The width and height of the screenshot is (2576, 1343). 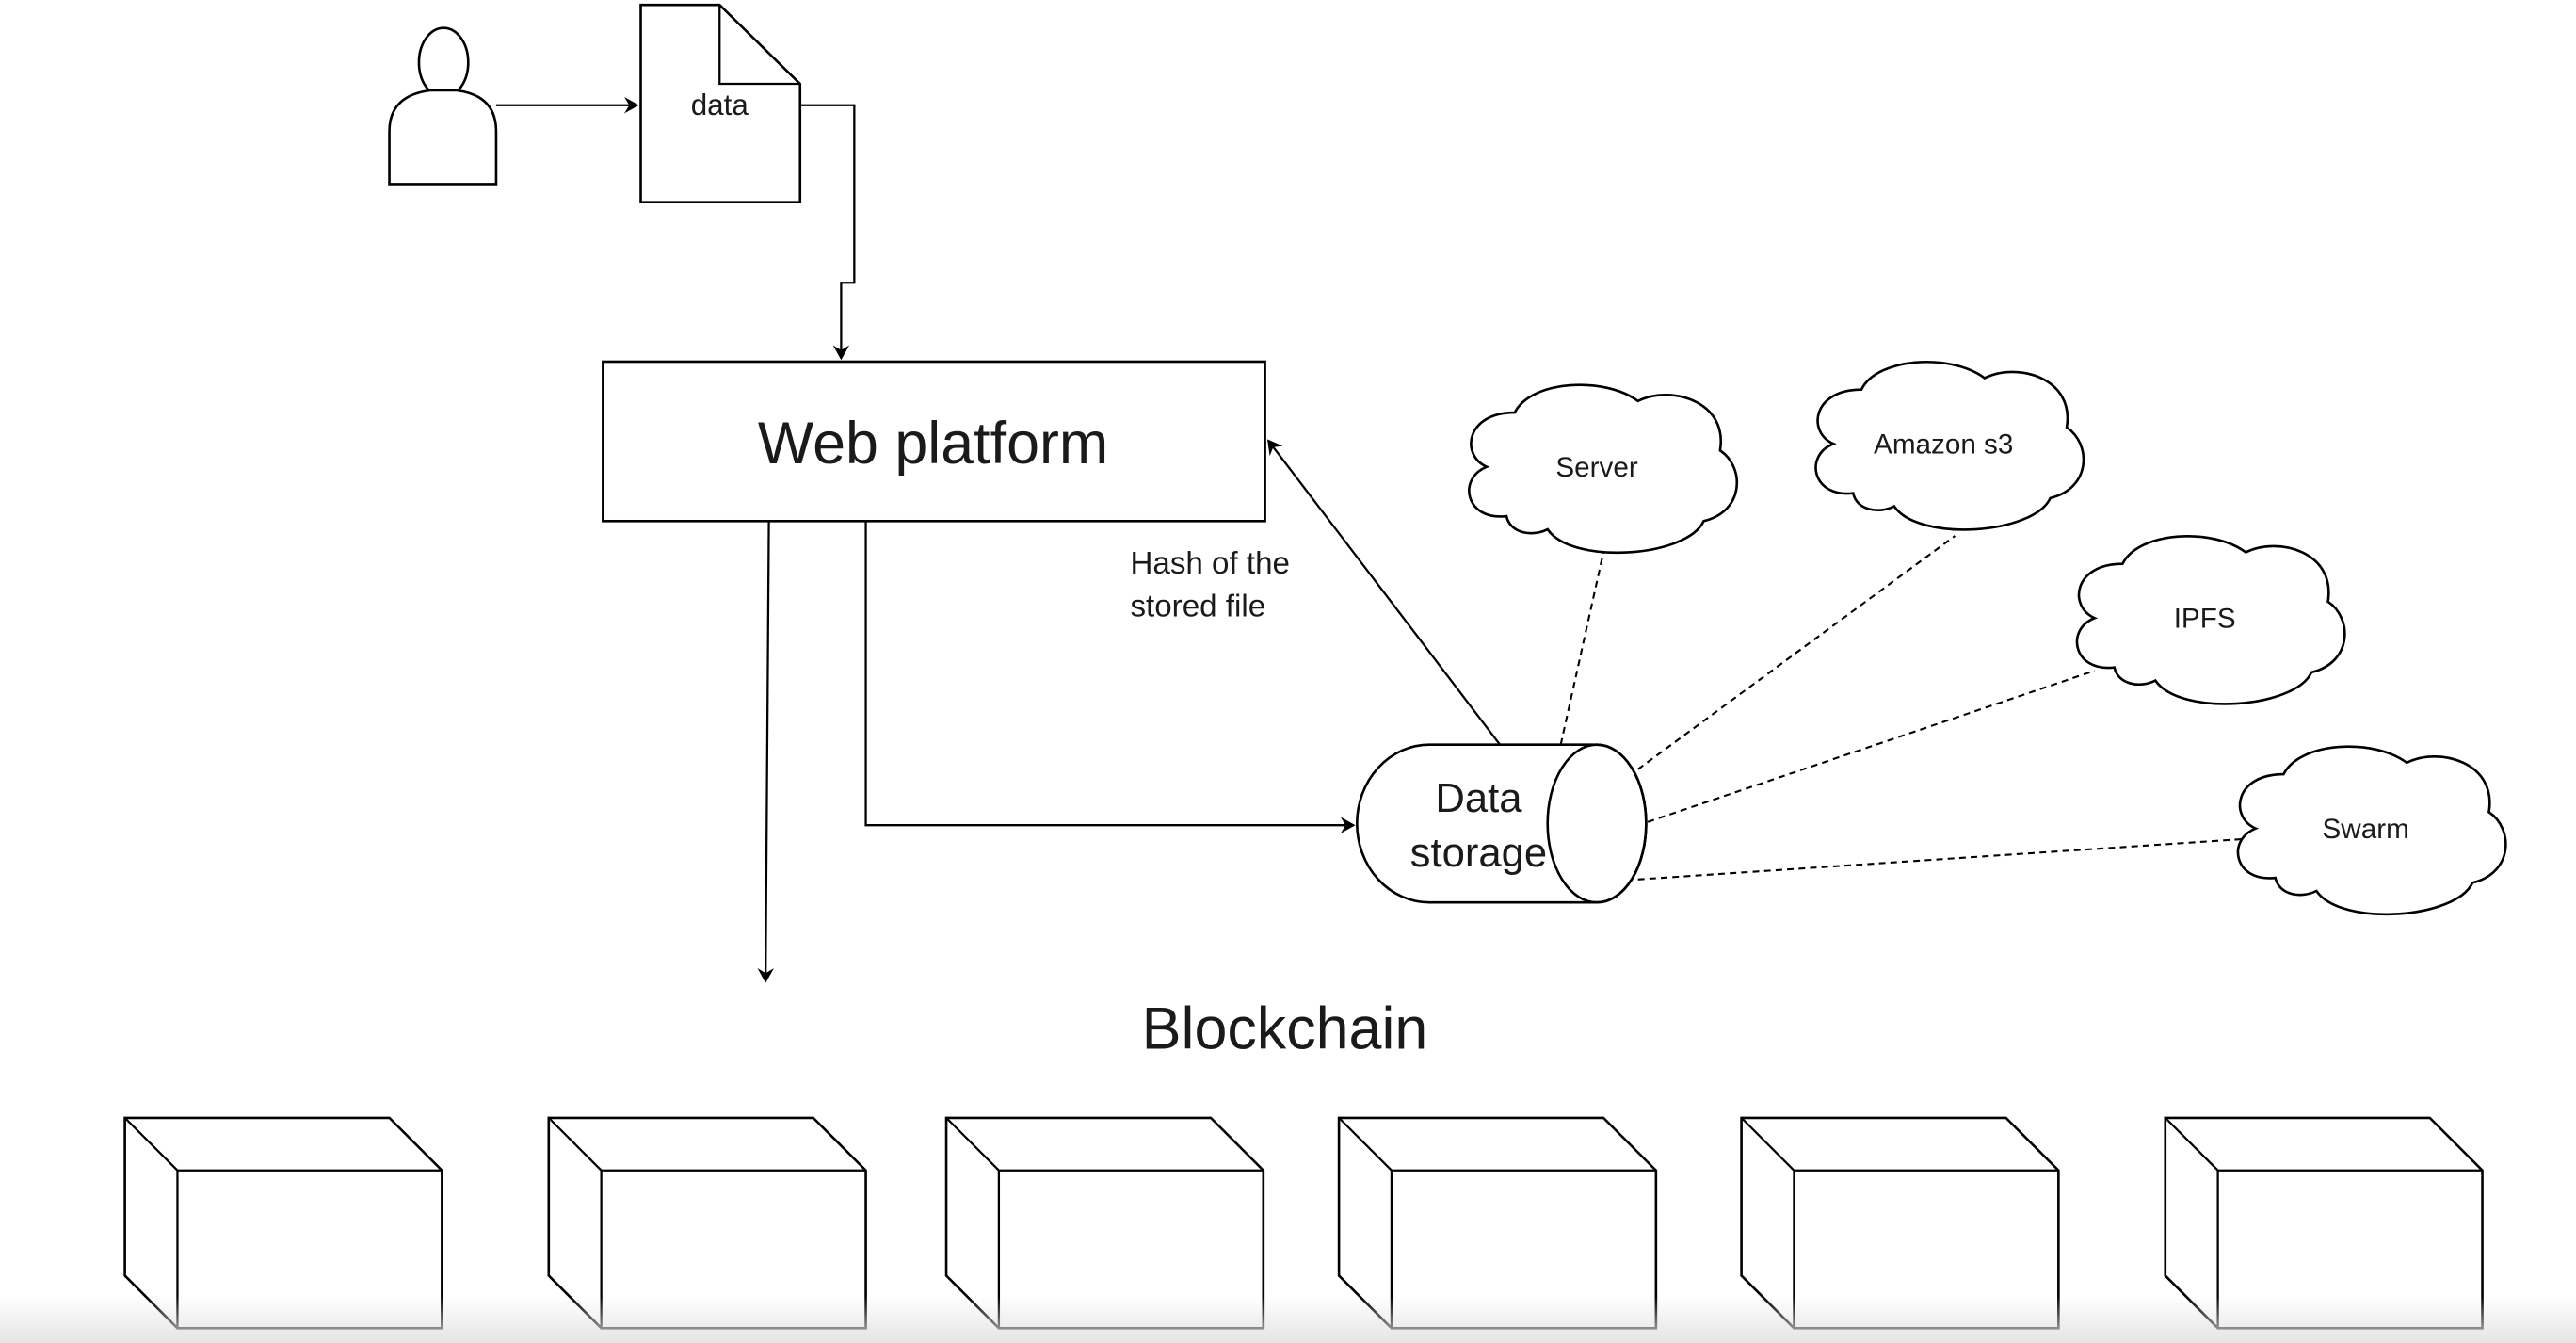 I want to click on link-storage-server, so click(x=1585, y=633).